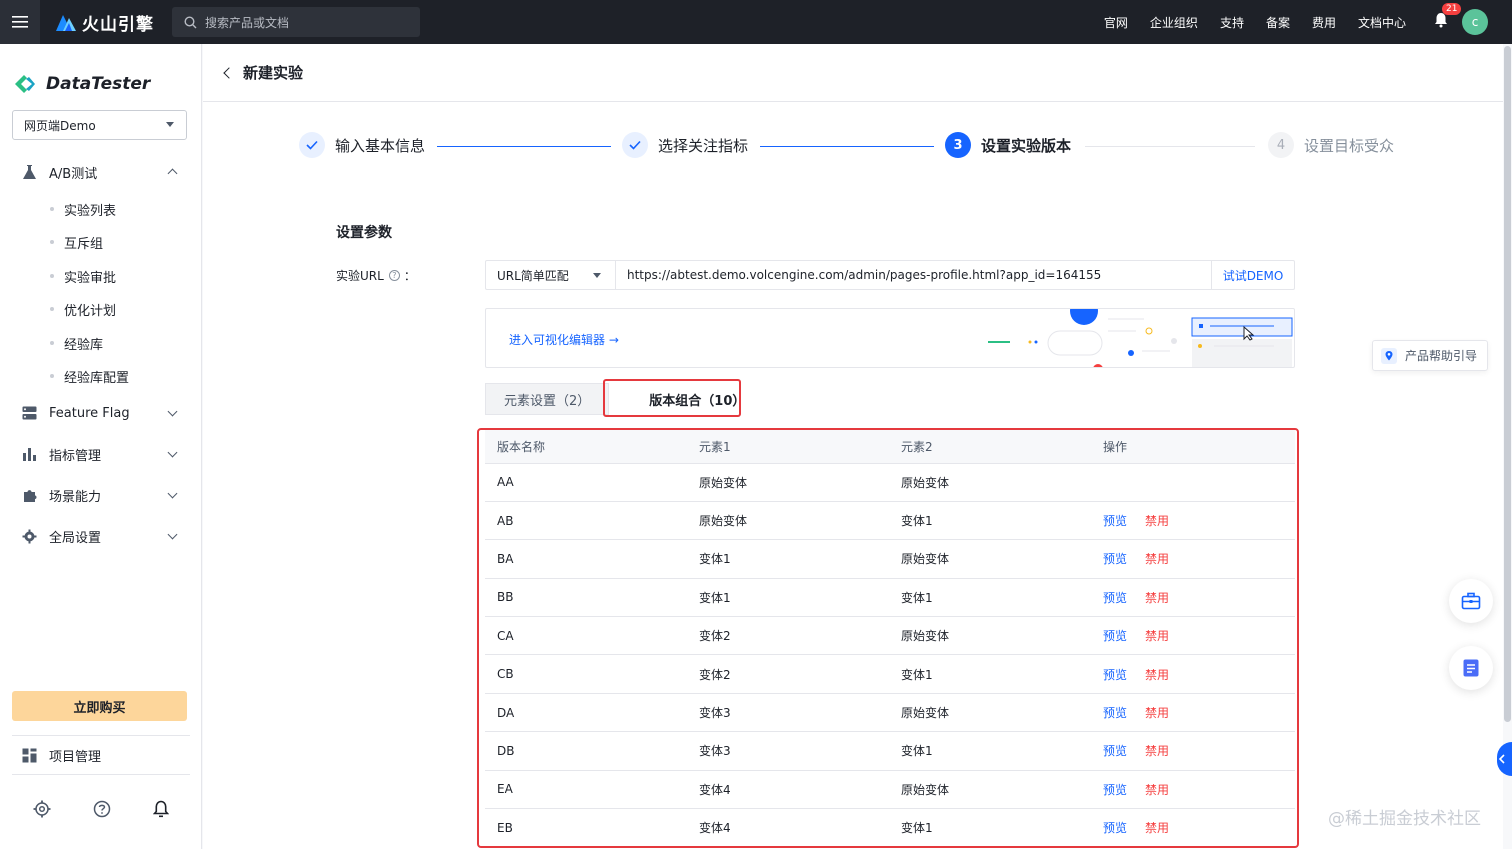  I want to click on visual-editor-link: 进入可视化编辑器 →, so click(564, 339).